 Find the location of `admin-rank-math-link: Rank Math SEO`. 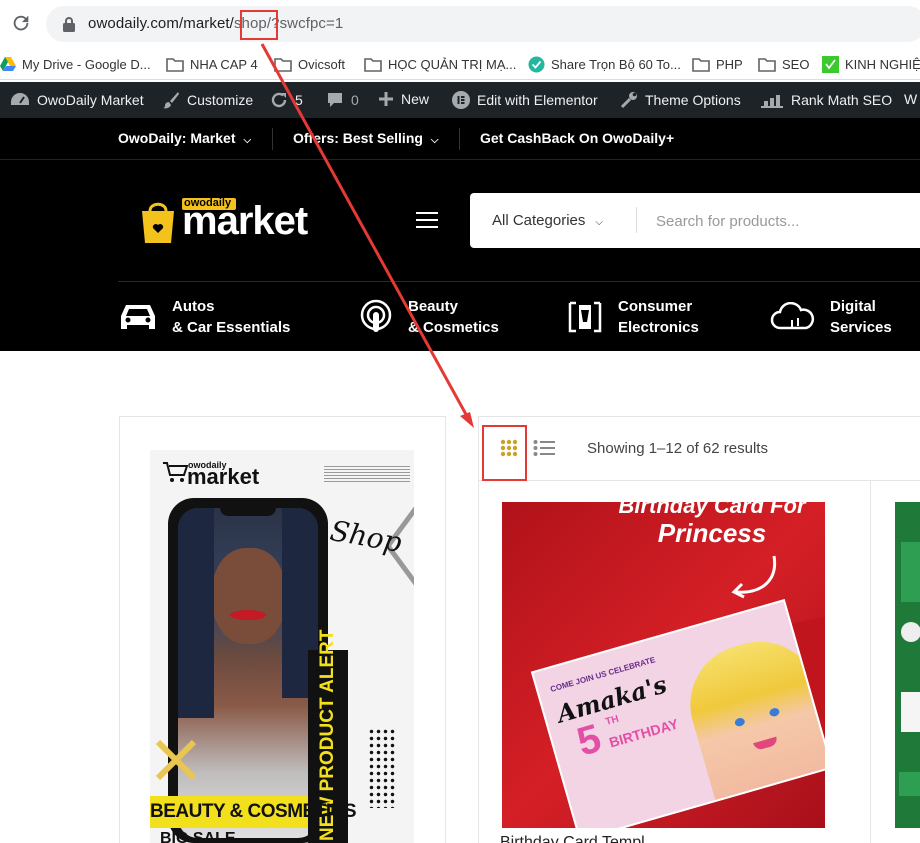

admin-rank-math-link: Rank Math SEO is located at coordinates (826, 100).